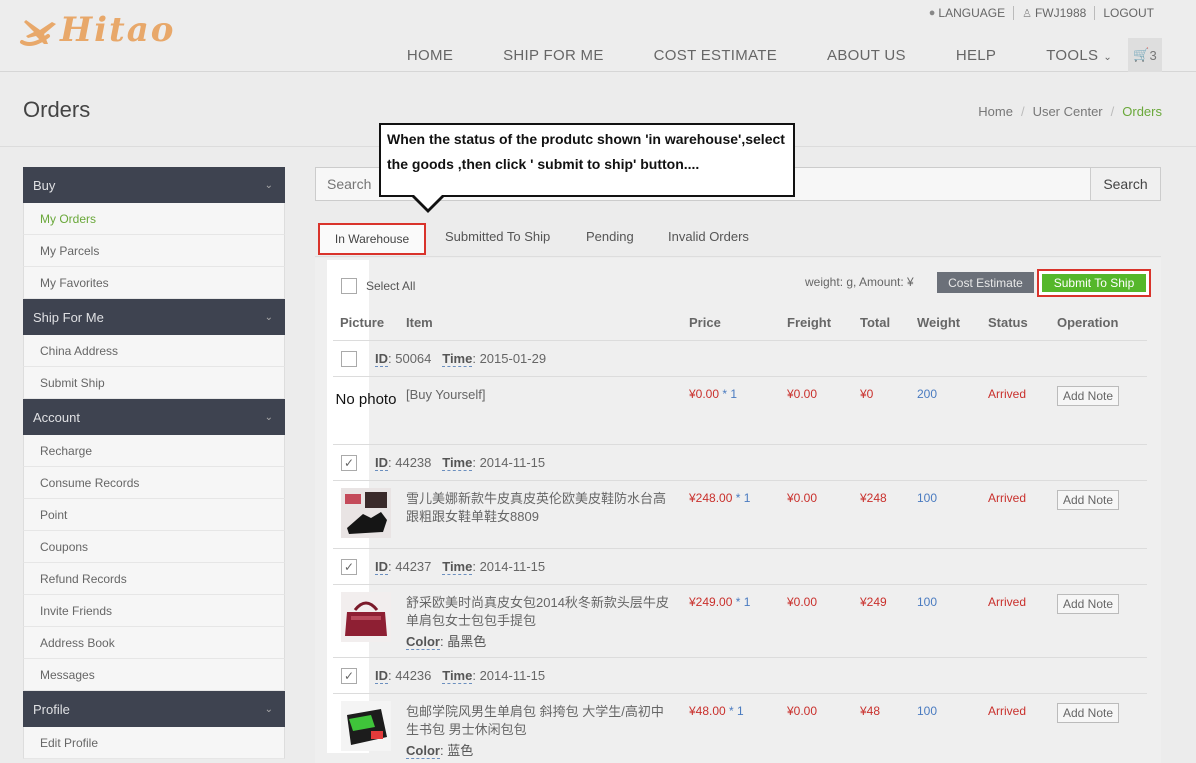 The image size is (1196, 763). Describe the element at coordinates (976, 55) in the screenshot. I see `nav-help: HELP` at that location.